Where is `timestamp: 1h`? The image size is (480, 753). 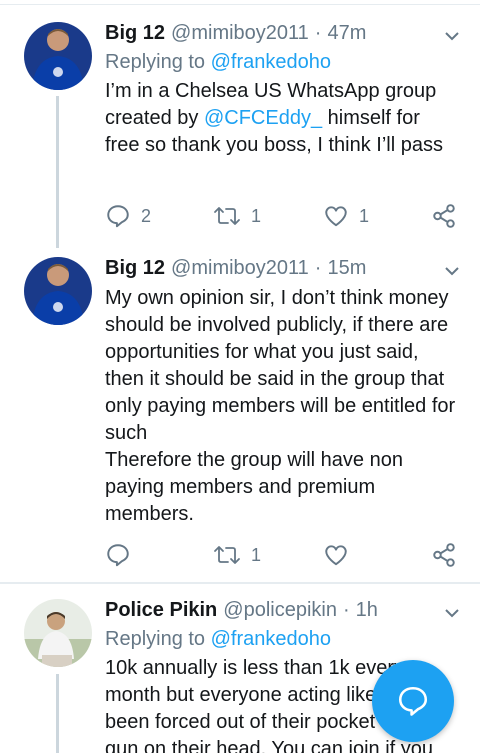 timestamp: 1h is located at coordinates (367, 610).